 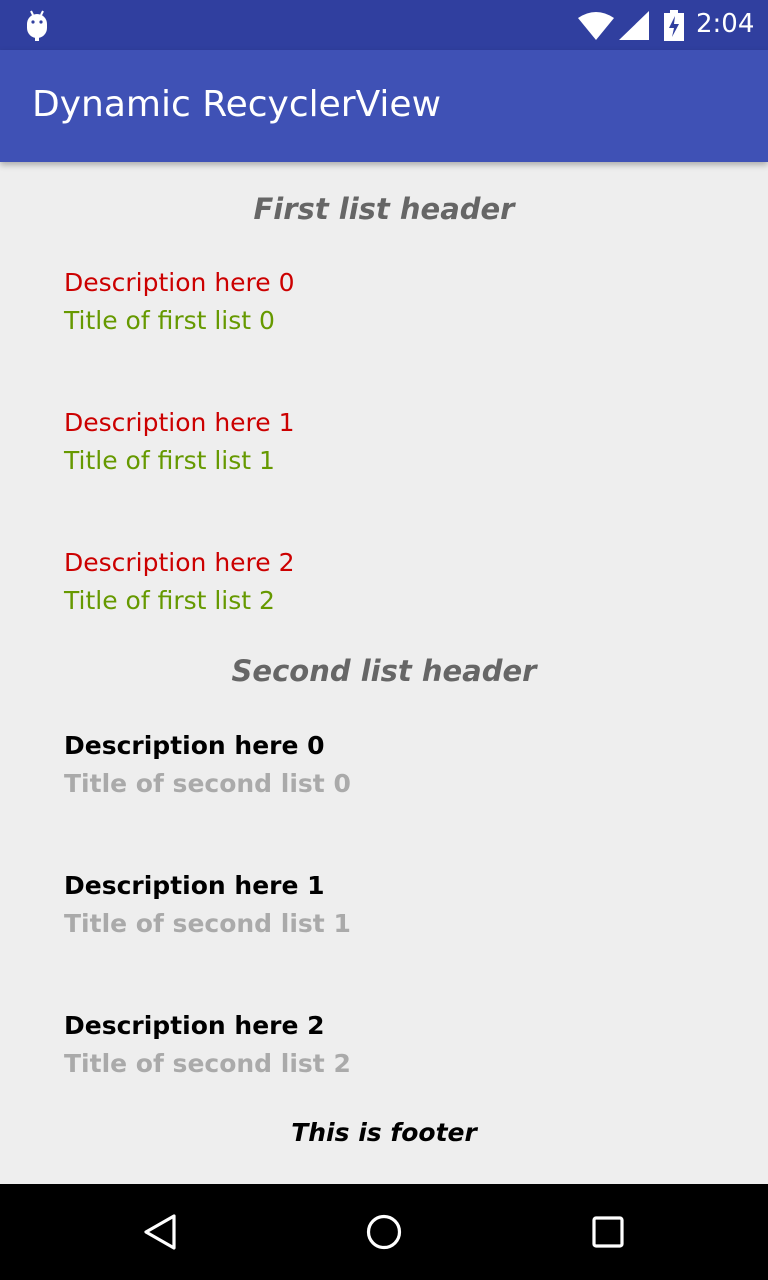 I want to click on list-footer: This is footer, so click(x=384, y=1132).